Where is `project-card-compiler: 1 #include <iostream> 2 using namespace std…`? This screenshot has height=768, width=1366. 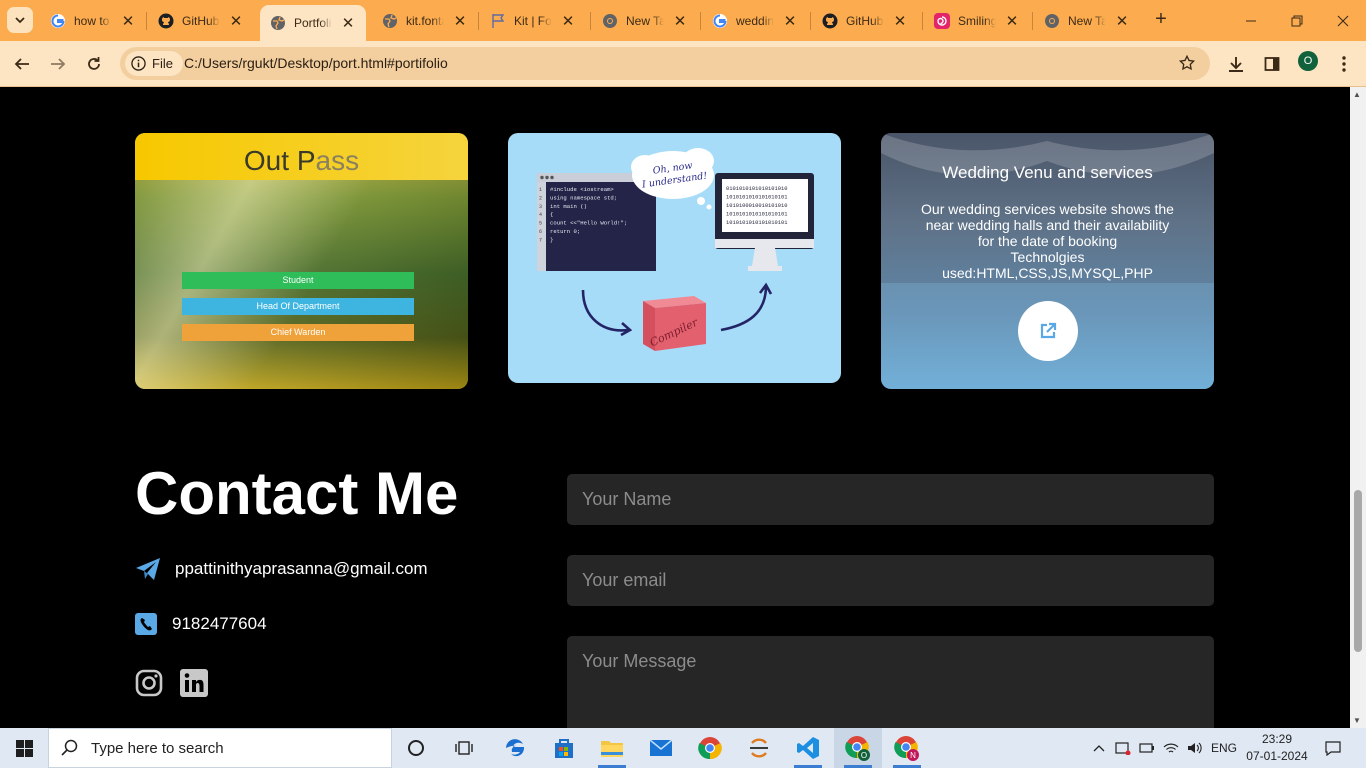
project-card-compiler: 1 #include <iostream> 2 using namespace std… is located at coordinates (674, 258).